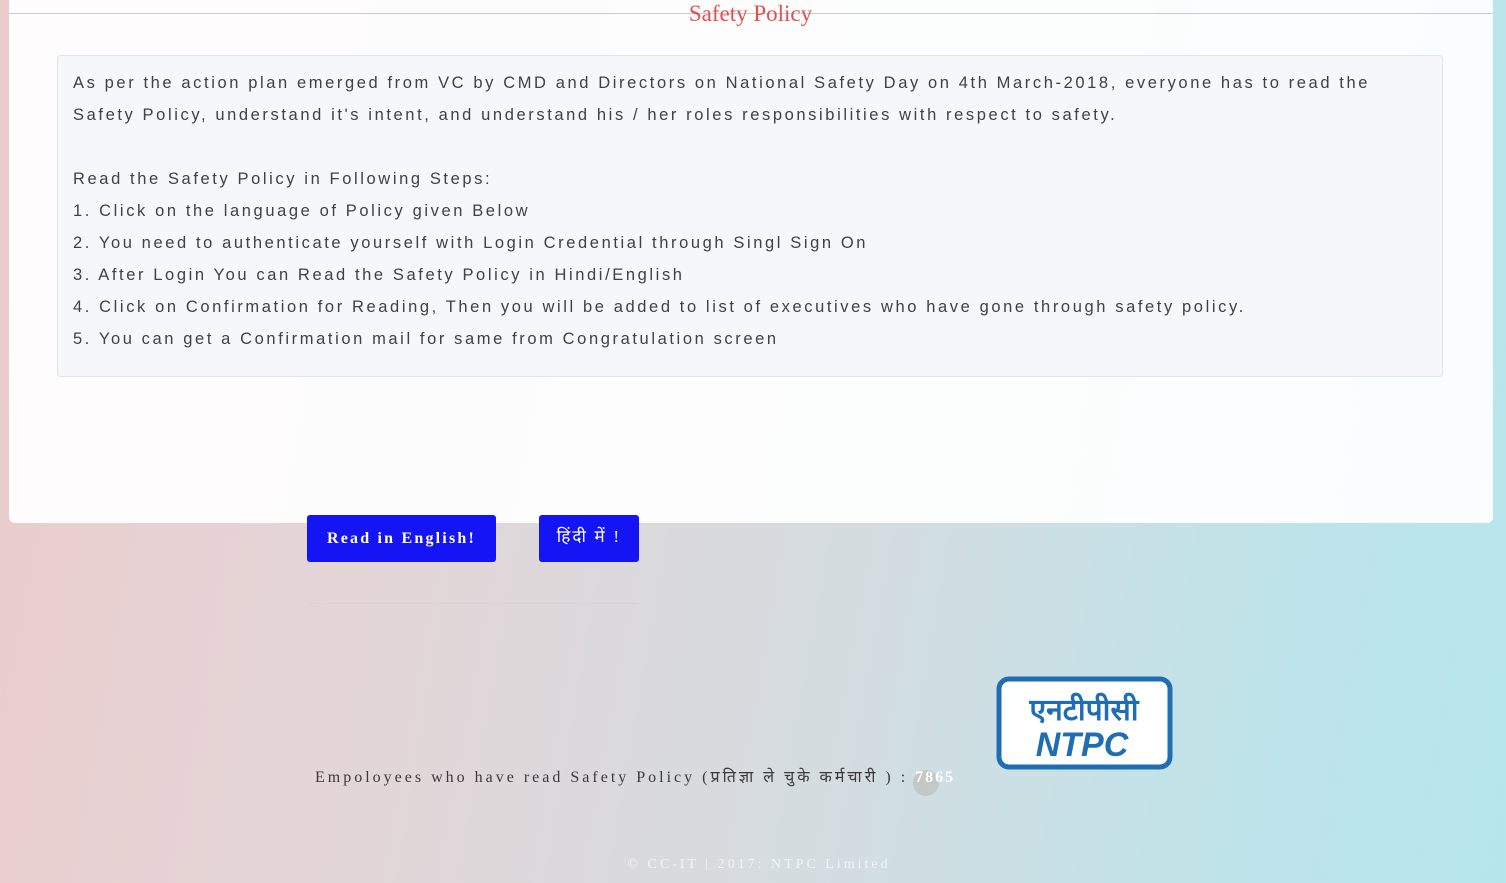  I want to click on button-divider, so click(473, 603).